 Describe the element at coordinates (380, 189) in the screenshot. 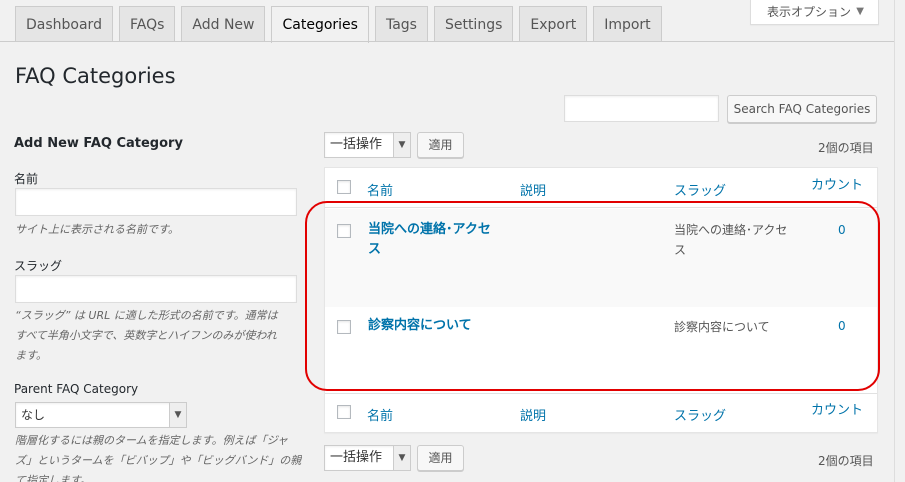

I see `column-name-header: 名前` at that location.